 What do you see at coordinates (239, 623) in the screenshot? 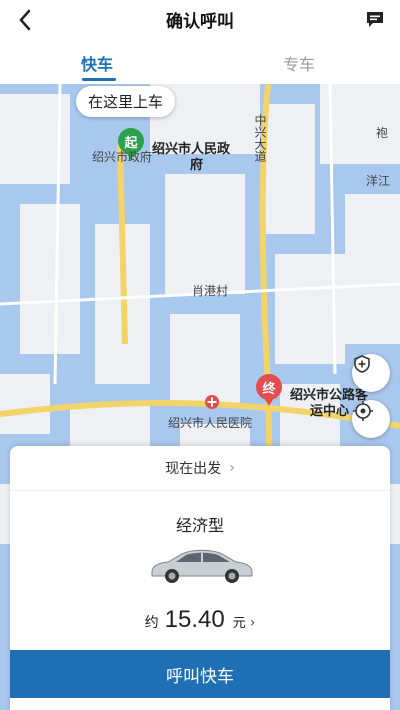
I see `price-unit: 元` at bounding box center [239, 623].